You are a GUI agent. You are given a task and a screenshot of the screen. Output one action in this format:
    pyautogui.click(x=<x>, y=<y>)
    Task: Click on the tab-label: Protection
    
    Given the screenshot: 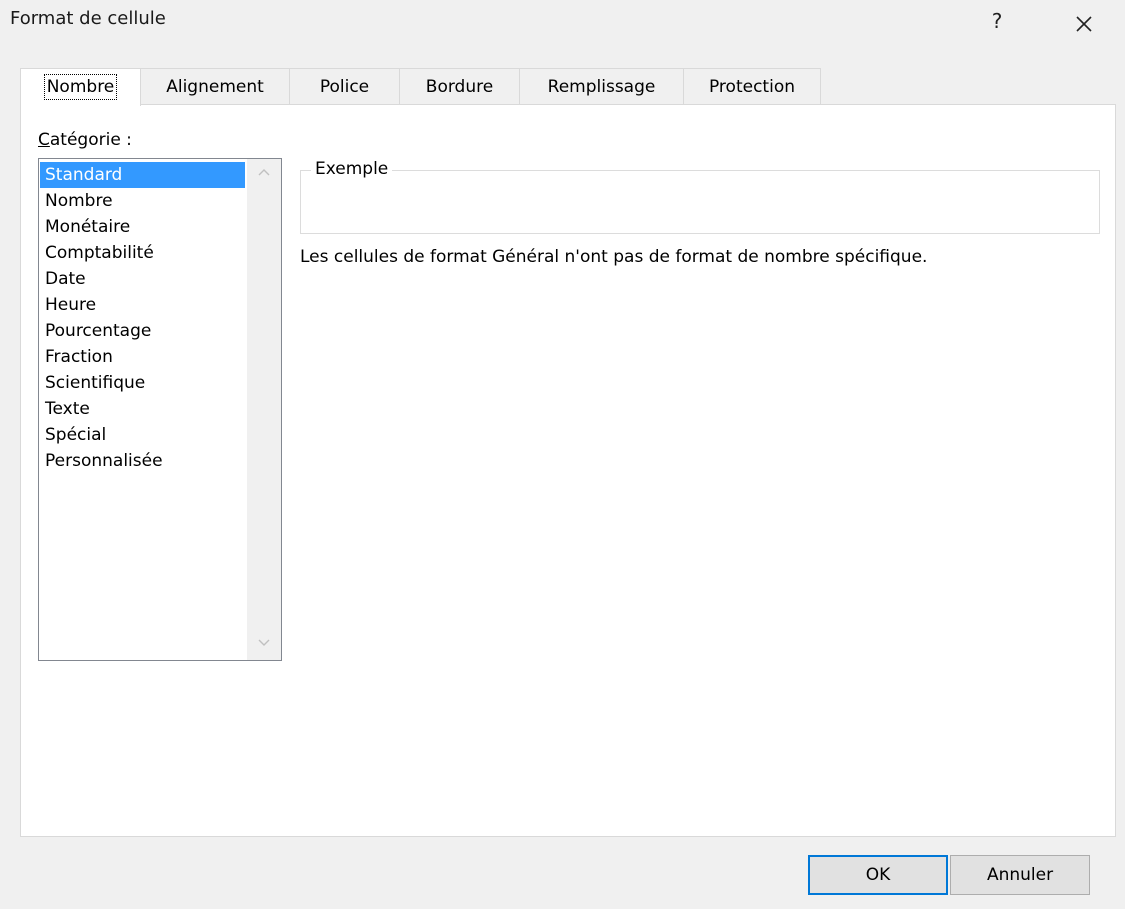 What is the action you would take?
    pyautogui.click(x=751, y=87)
    